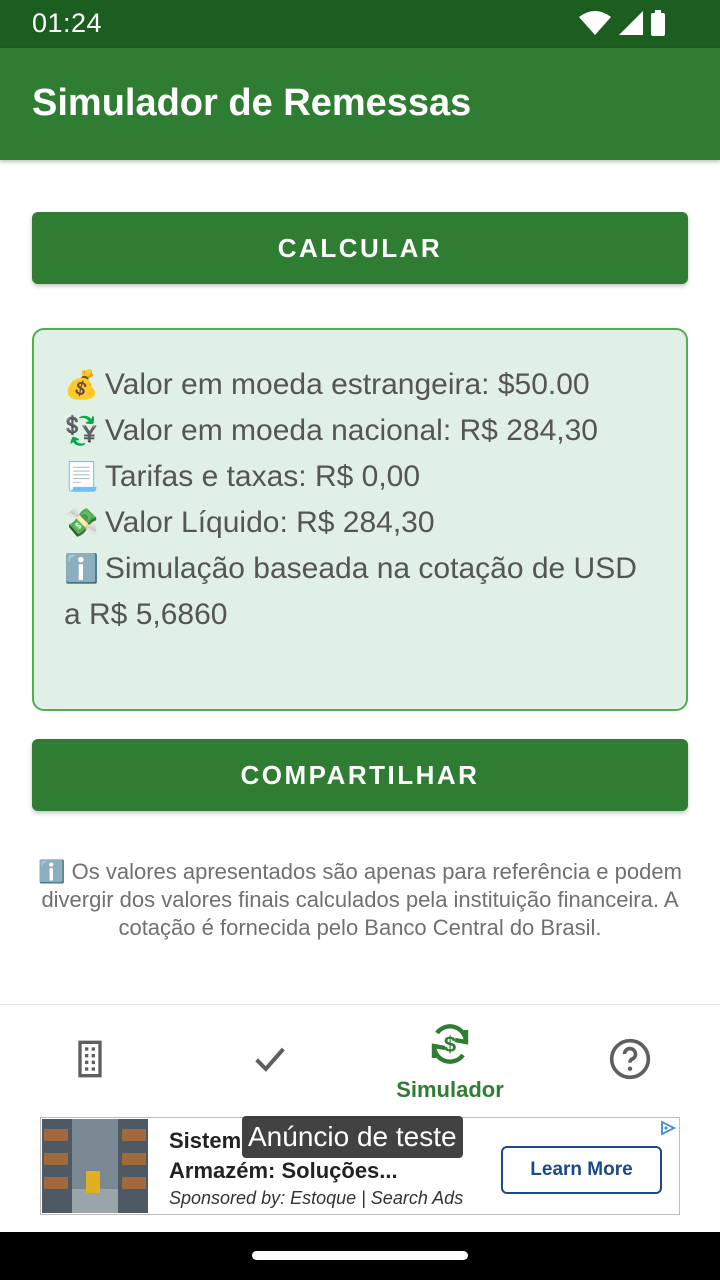 The width and height of the screenshot is (720, 1280). I want to click on foreign-value-text: Valor em moeda estrangeira: $50.00, so click(347, 384).